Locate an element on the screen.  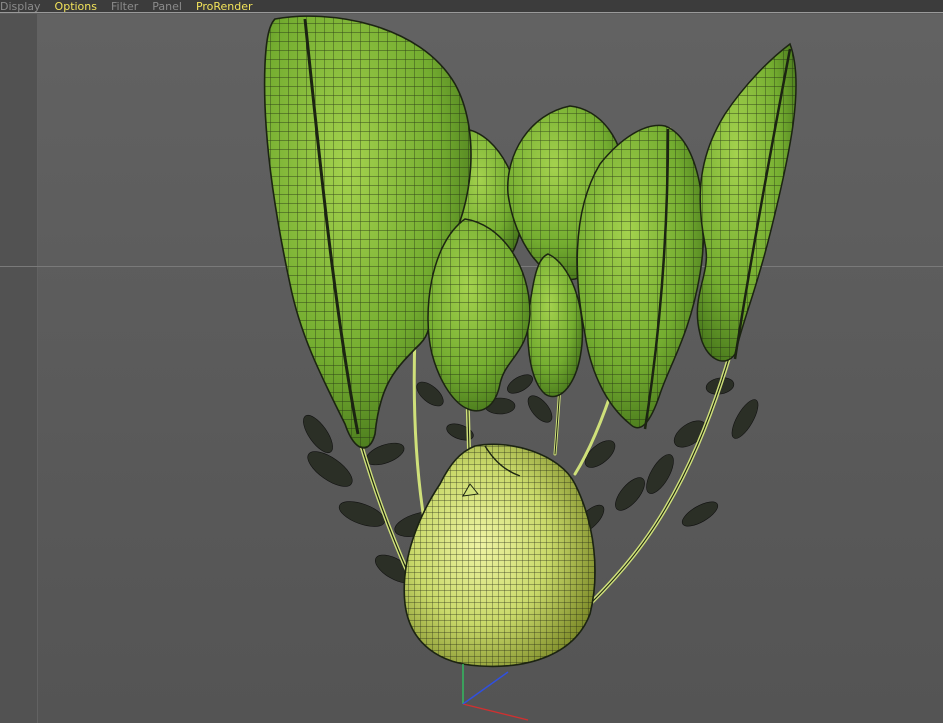
leaf-large-left is located at coordinates (367, 232).